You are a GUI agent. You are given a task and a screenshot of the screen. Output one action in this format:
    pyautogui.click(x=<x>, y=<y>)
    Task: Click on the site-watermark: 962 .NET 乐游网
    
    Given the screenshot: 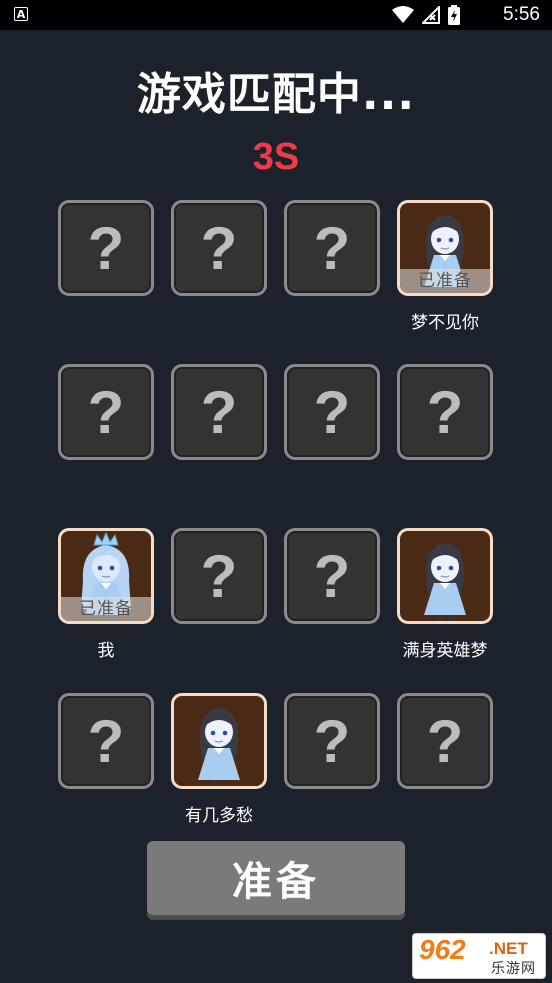 What is the action you would take?
    pyautogui.click(x=479, y=956)
    